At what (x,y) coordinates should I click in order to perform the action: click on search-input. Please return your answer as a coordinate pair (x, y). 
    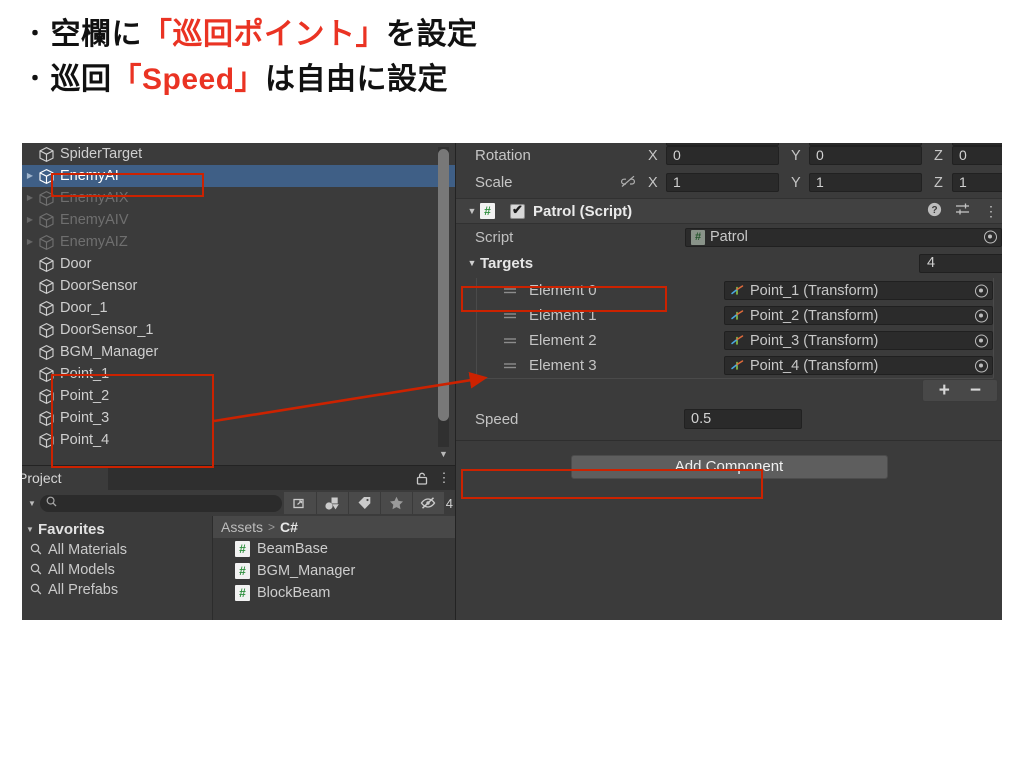
    Looking at the image, I should click on (168, 503).